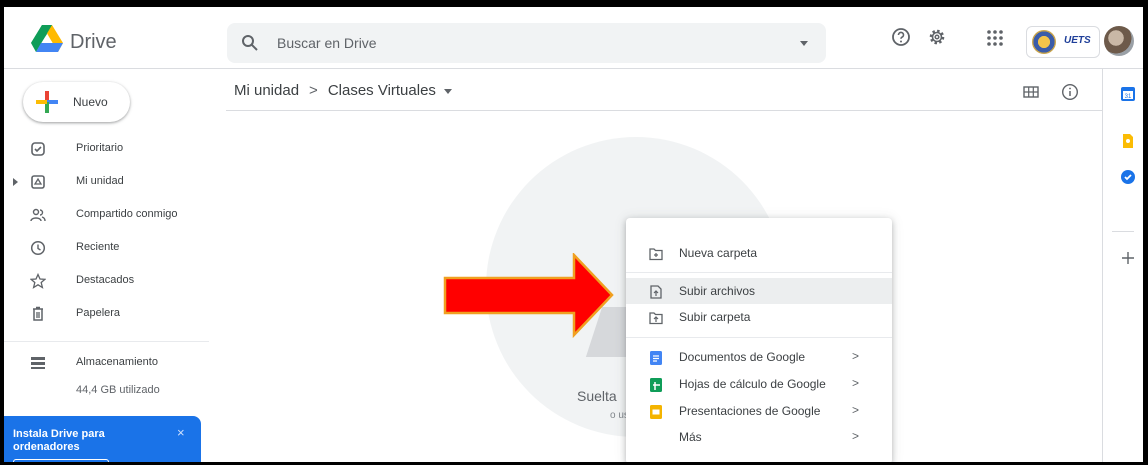 Image resolution: width=1148 pixels, height=465 pixels. What do you see at coordinates (15, 182) in the screenshot?
I see `expand-arrow-icon` at bounding box center [15, 182].